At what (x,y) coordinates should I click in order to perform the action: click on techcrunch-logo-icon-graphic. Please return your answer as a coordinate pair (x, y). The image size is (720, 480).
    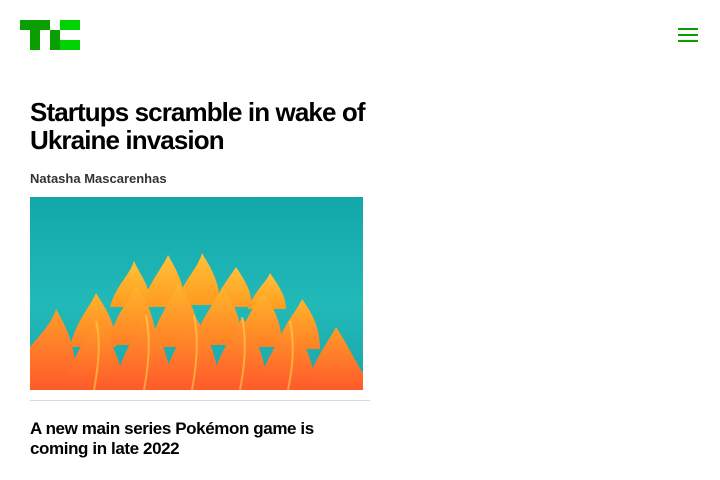
    Looking at the image, I should click on (50, 35).